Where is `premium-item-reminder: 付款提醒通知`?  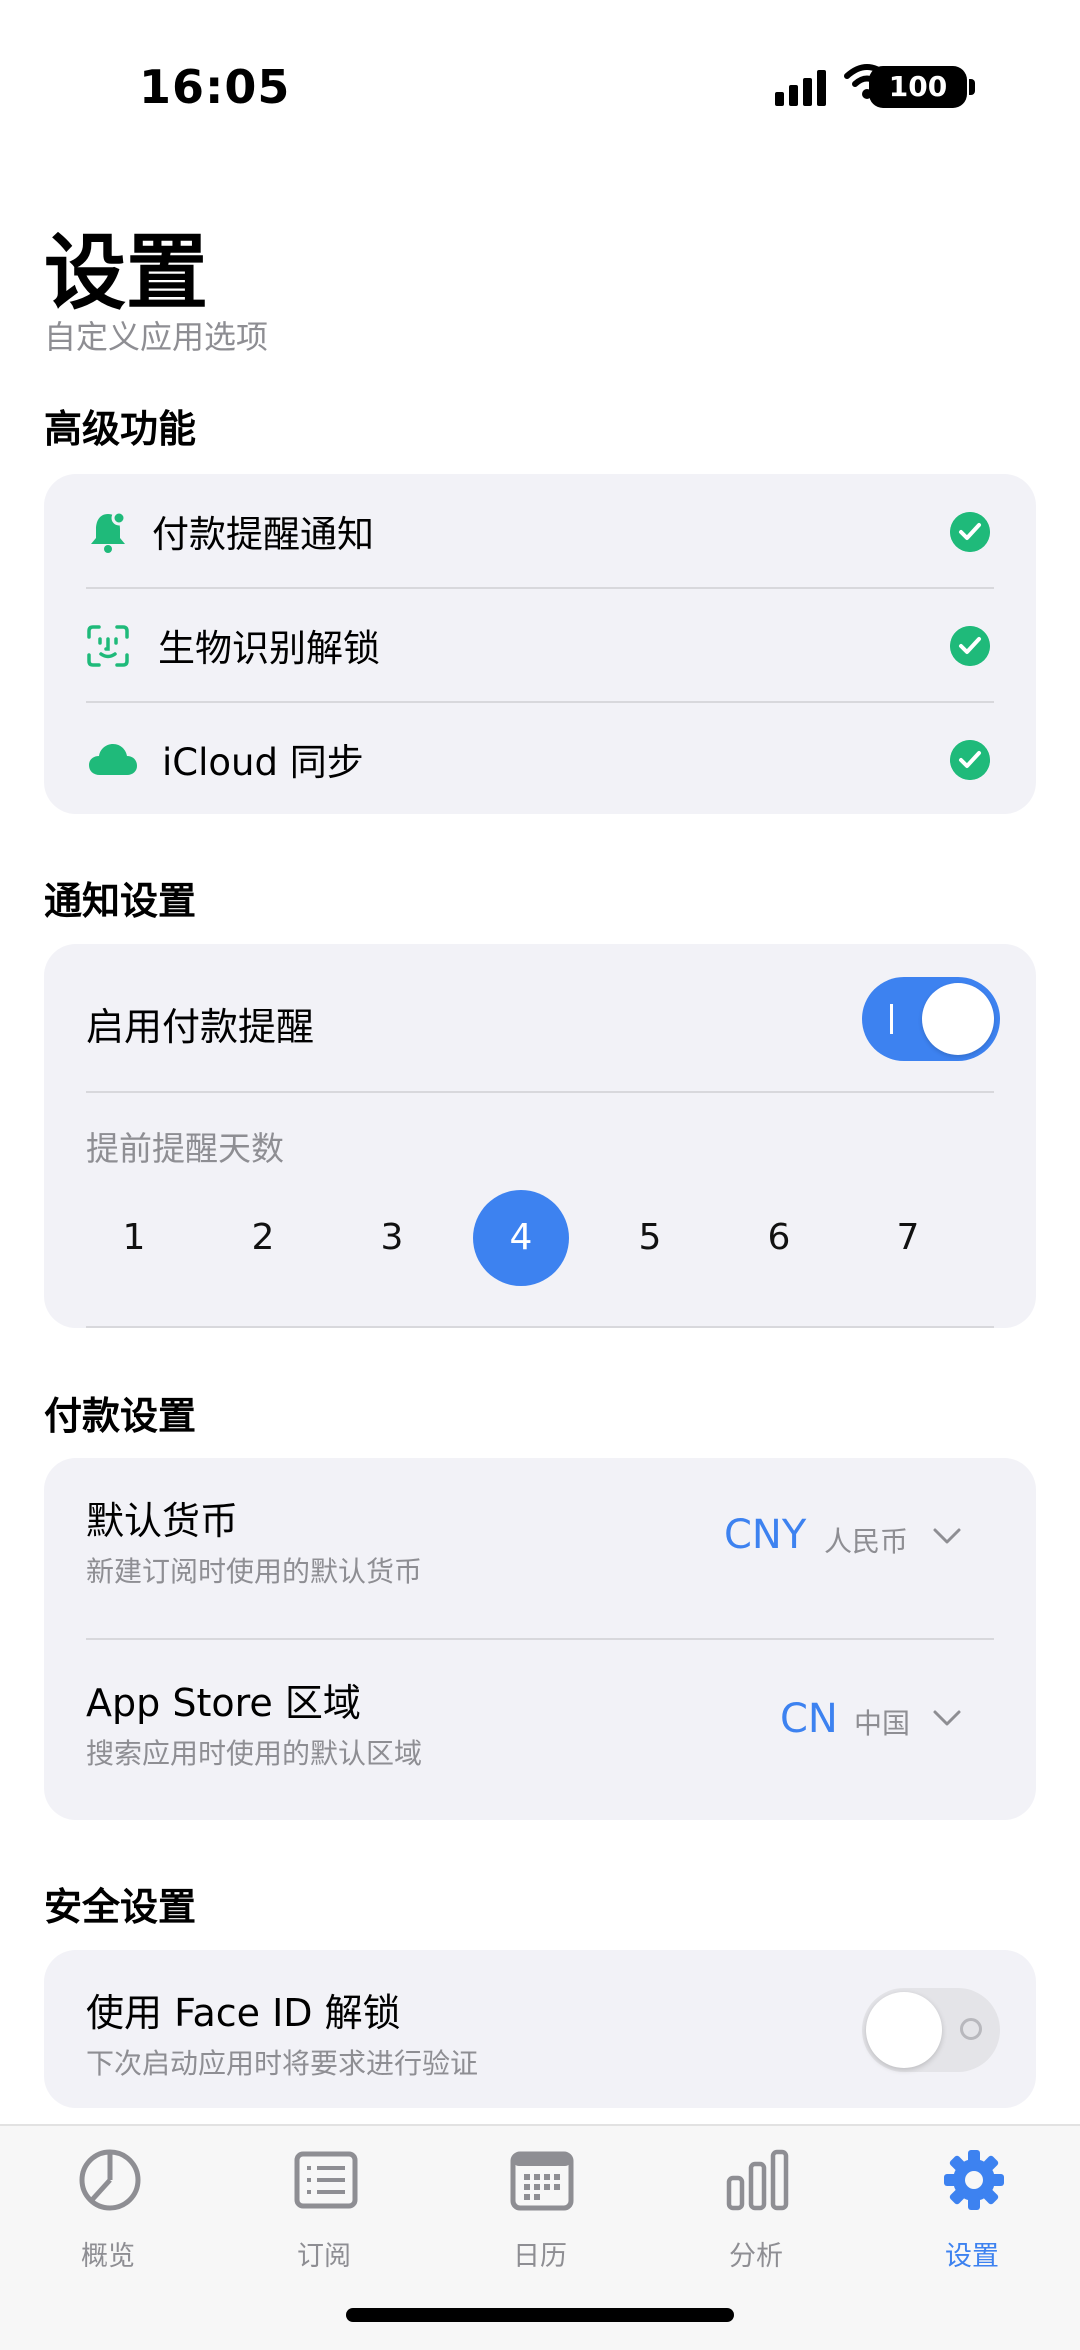 premium-item-reminder: 付款提醒通知 is located at coordinates (540, 531).